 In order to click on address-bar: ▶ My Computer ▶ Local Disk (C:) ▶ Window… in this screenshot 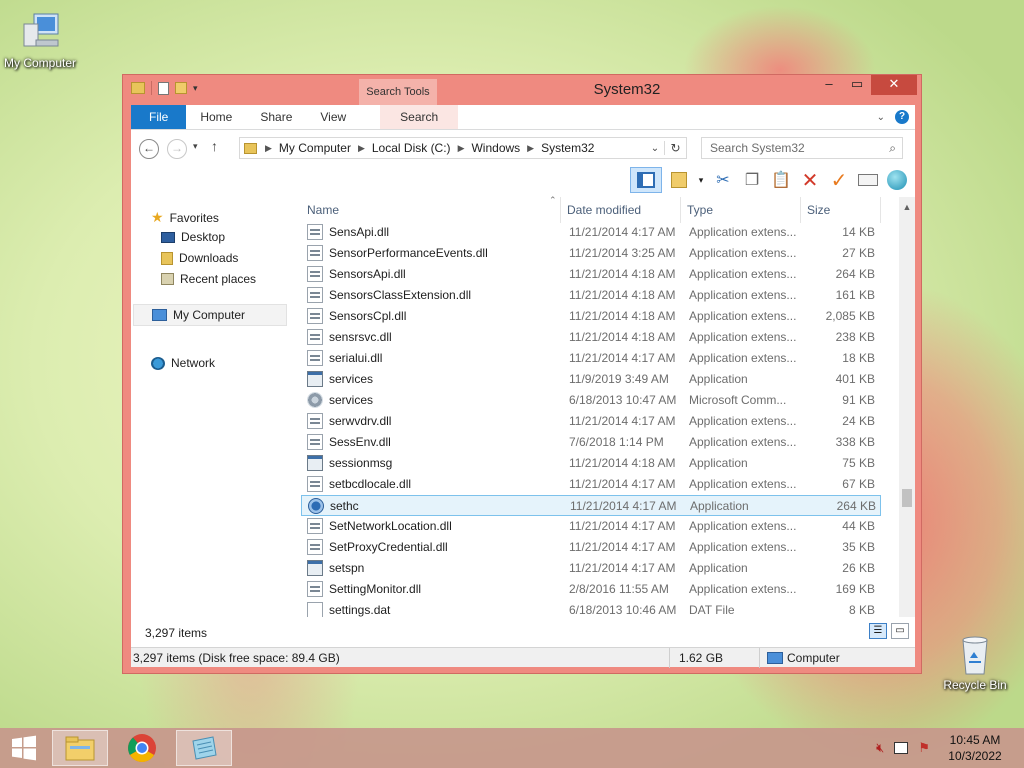, I will do `click(463, 148)`.